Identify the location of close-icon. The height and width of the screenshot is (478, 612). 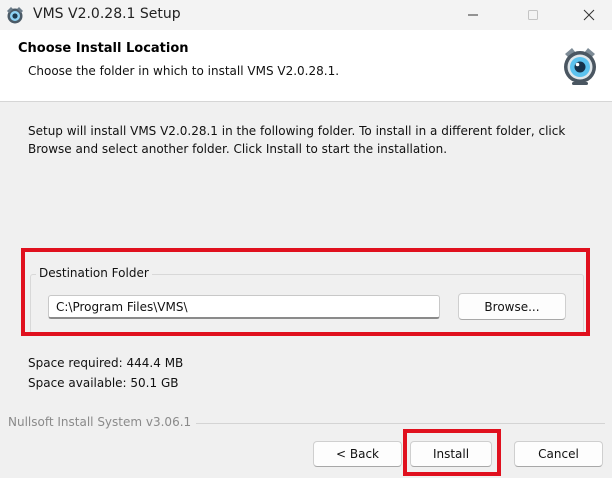
(589, 15).